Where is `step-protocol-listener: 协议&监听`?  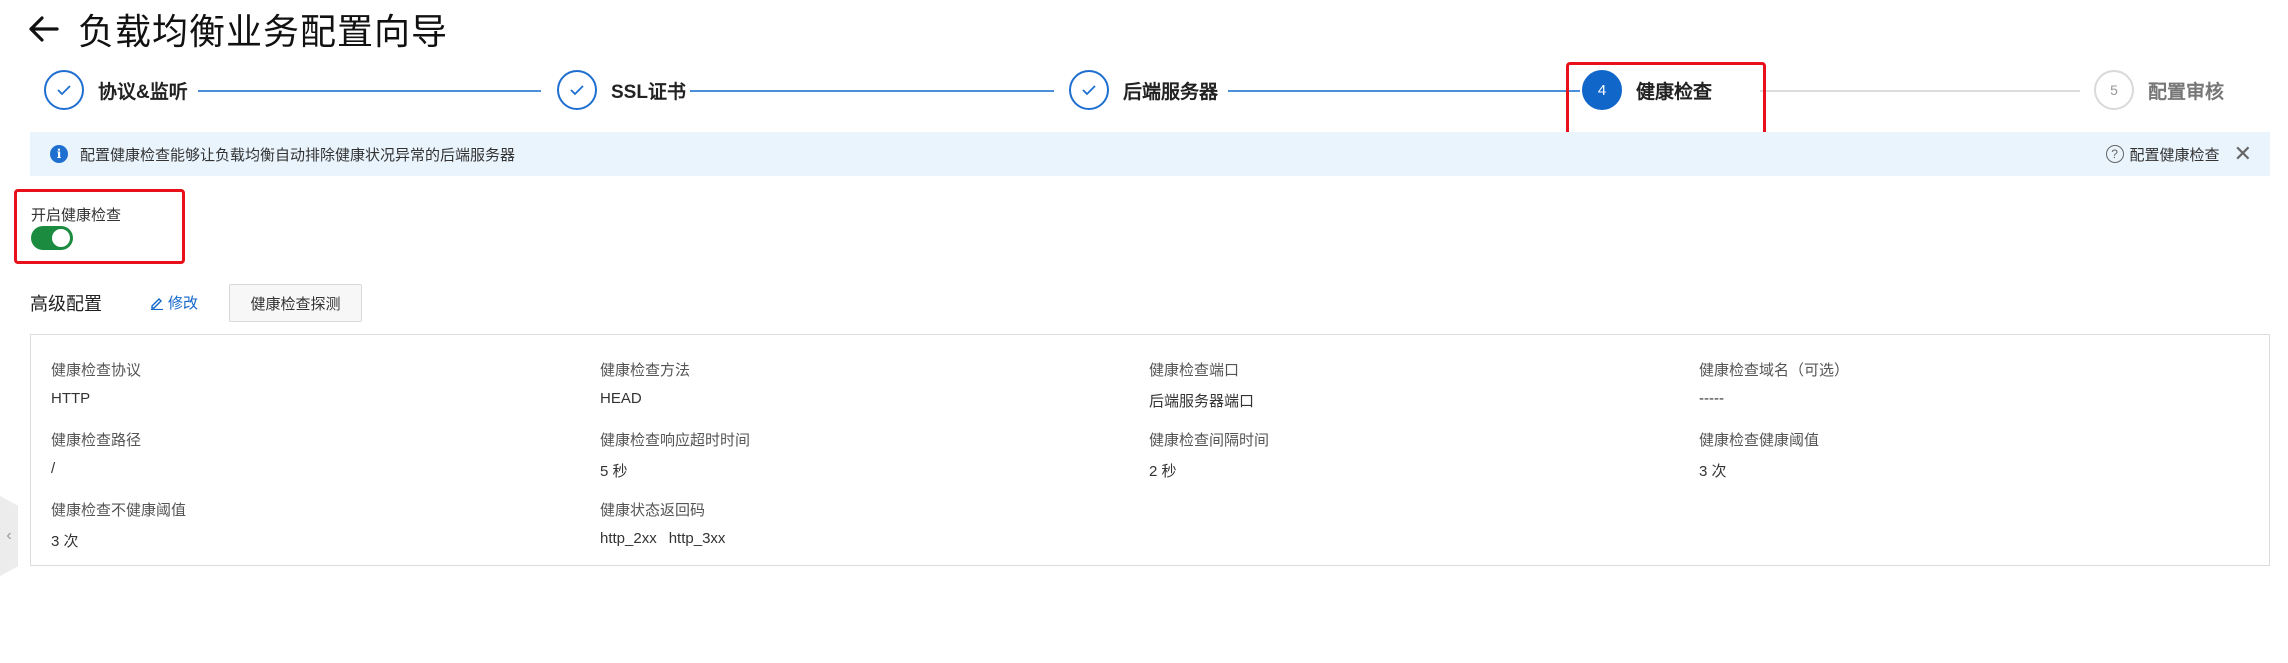 step-protocol-listener: 协议&监听 is located at coordinates (116, 90).